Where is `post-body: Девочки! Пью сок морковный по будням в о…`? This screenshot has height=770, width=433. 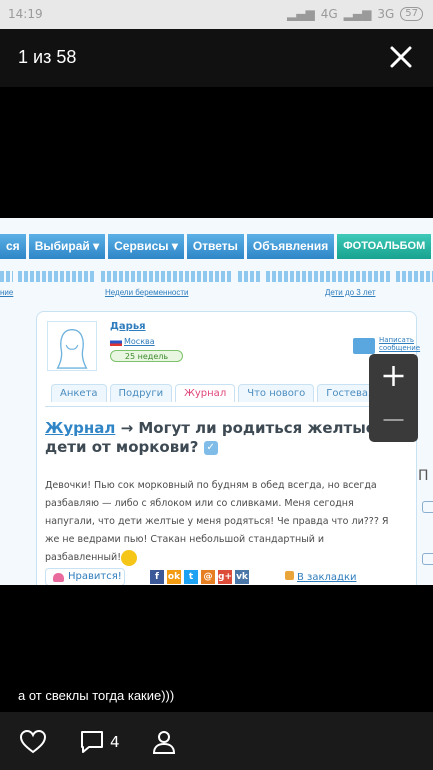 post-body: Девочки! Пью сок морковный по будням в о… is located at coordinates (221, 522).